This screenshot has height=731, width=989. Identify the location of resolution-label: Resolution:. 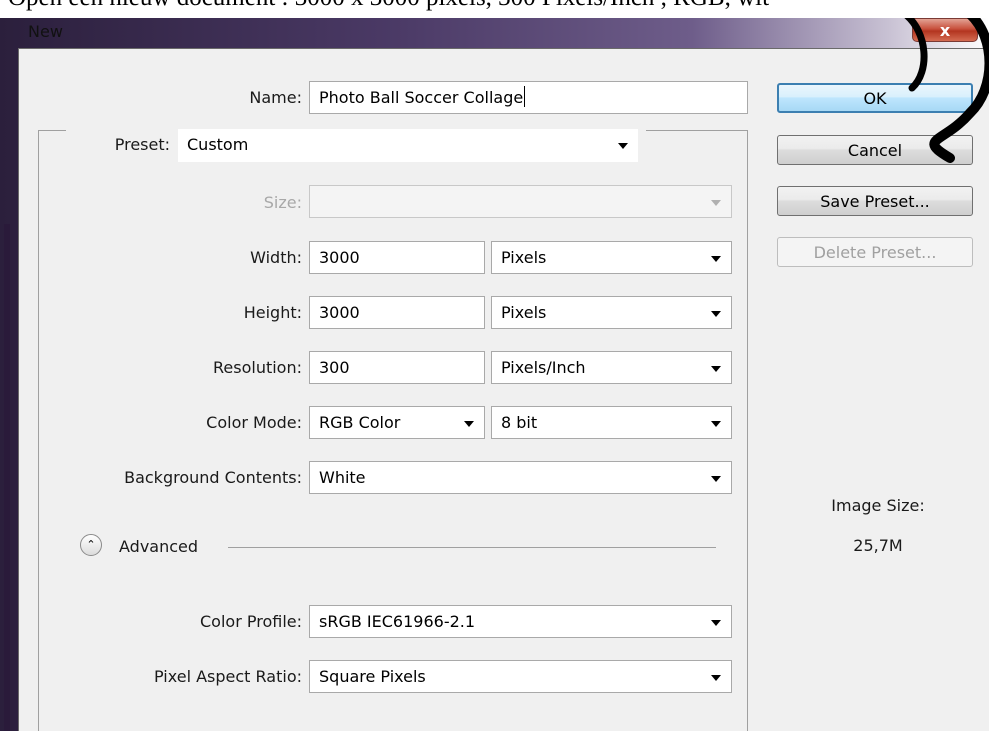
(257, 367).